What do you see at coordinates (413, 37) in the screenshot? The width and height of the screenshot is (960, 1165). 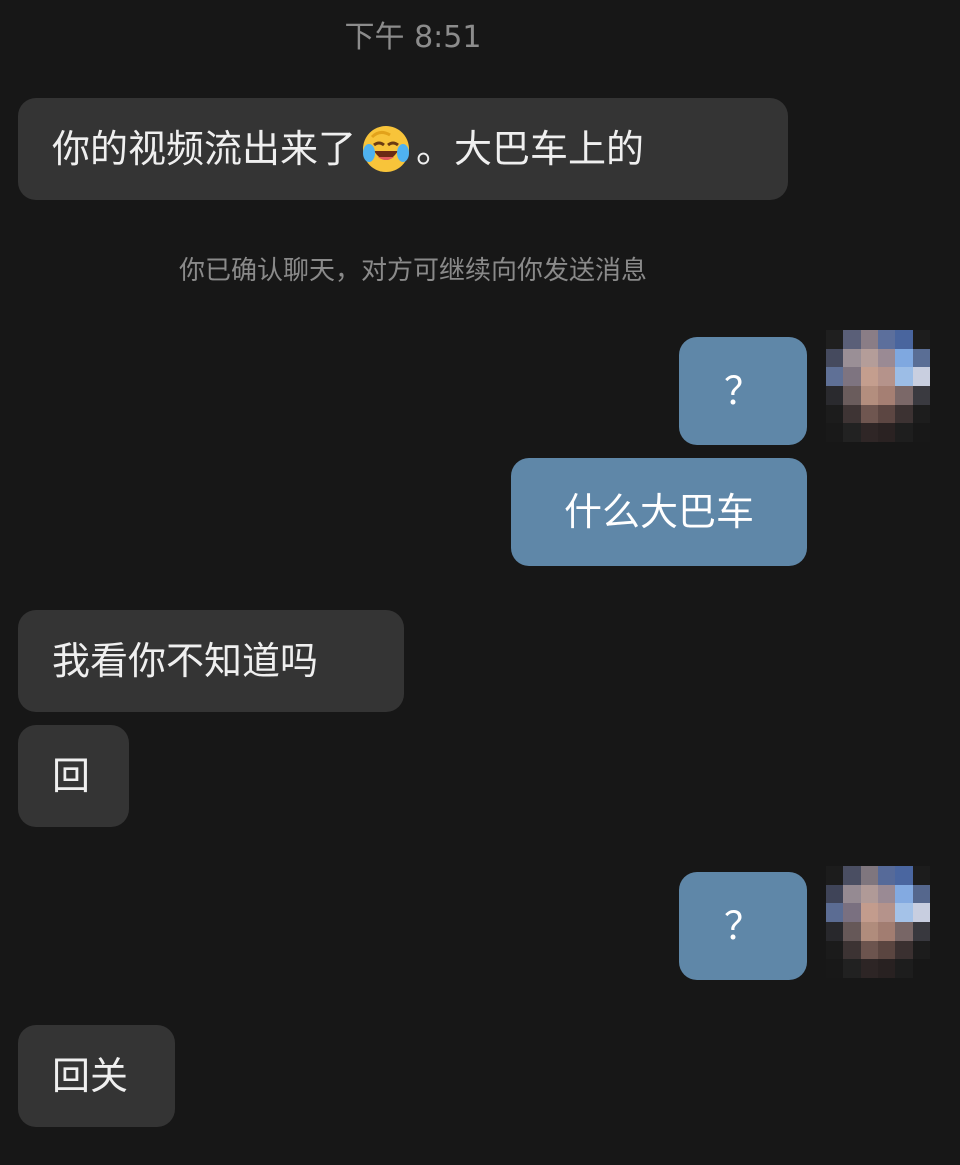 I see `timestamp: 下午 8:51` at bounding box center [413, 37].